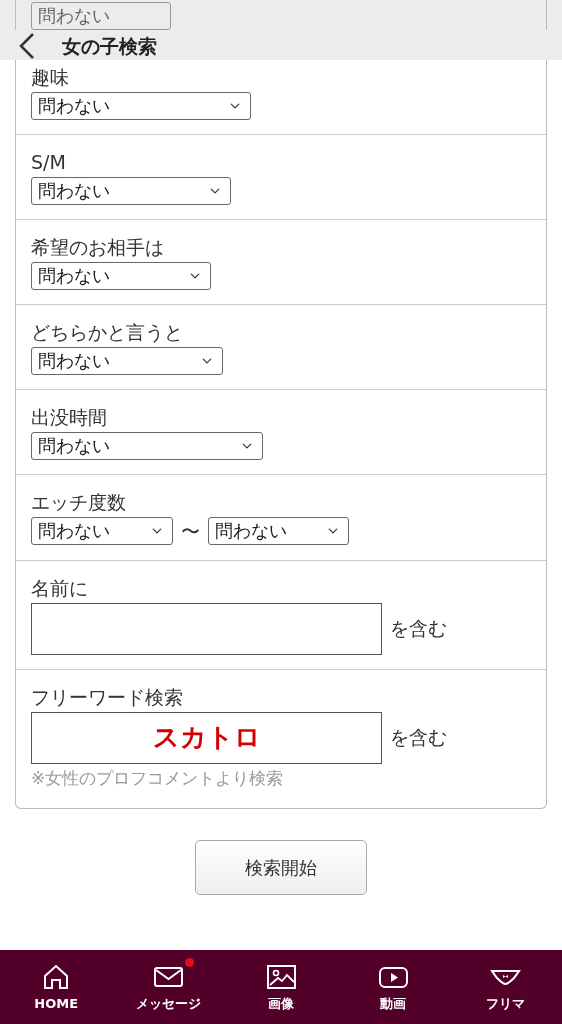 This screenshot has height=1024, width=562. I want to click on nav-tab: 動画, so click(393, 987).